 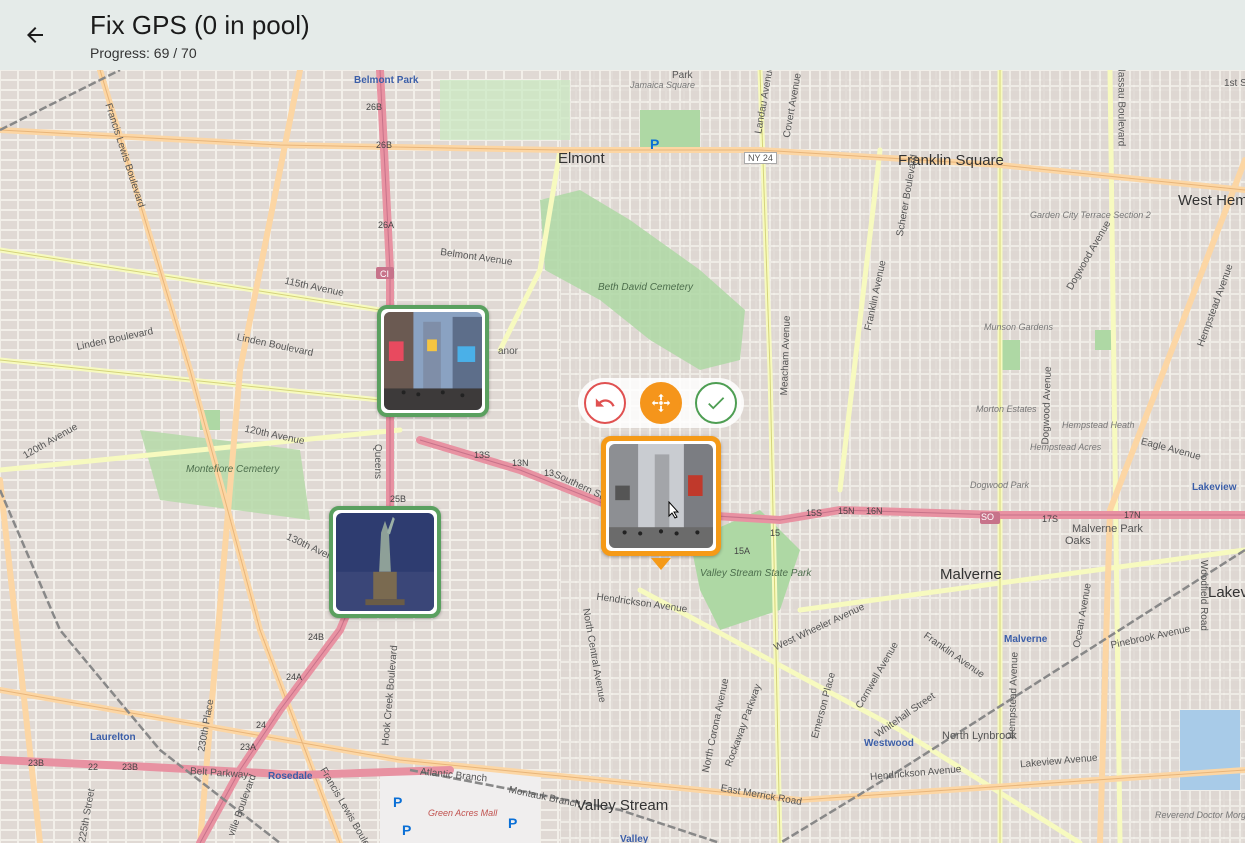 What do you see at coordinates (248, 747) in the screenshot?
I see `exit-label: 23A` at bounding box center [248, 747].